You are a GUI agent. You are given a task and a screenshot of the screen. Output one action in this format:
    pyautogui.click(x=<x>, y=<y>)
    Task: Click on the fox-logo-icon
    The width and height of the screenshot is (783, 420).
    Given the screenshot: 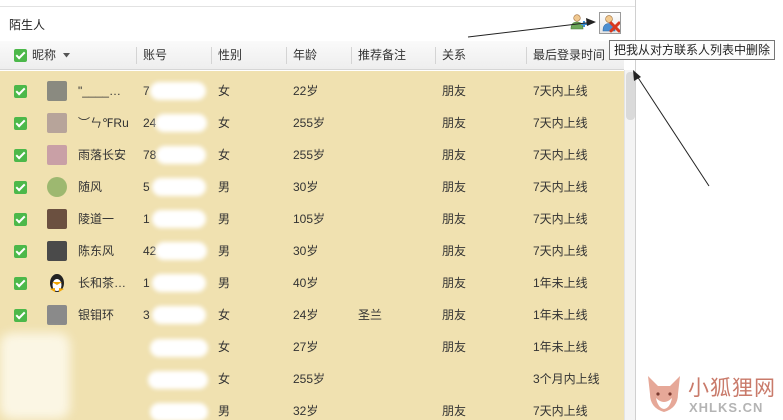 What is the action you would take?
    pyautogui.click(x=664, y=394)
    